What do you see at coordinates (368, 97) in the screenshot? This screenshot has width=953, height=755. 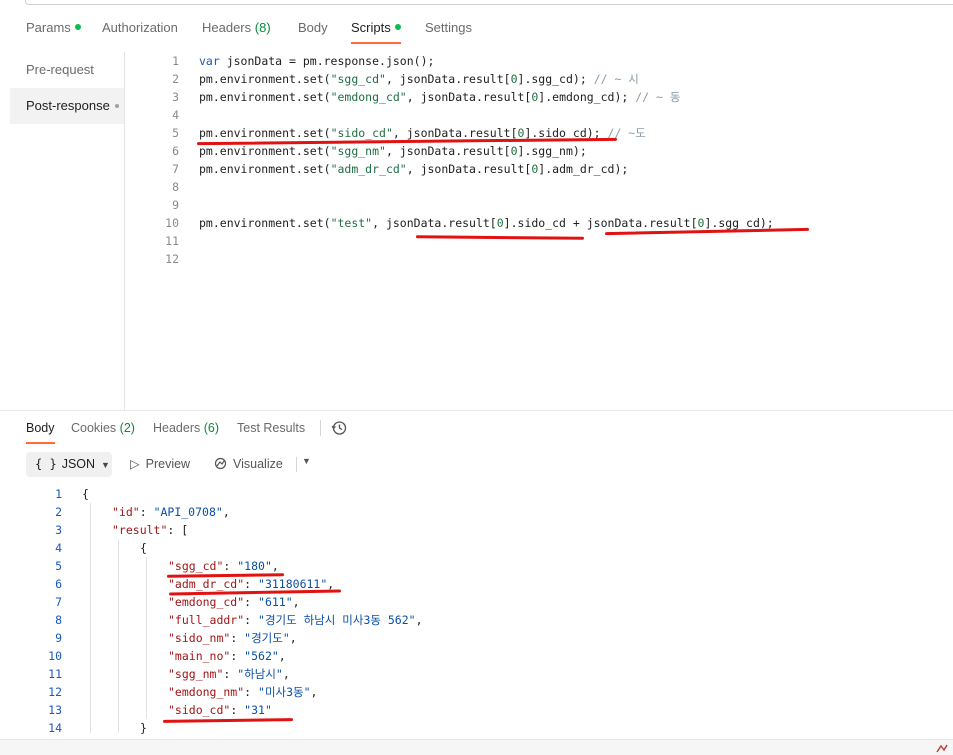 I see `code-string: "emdong_cd"` at bounding box center [368, 97].